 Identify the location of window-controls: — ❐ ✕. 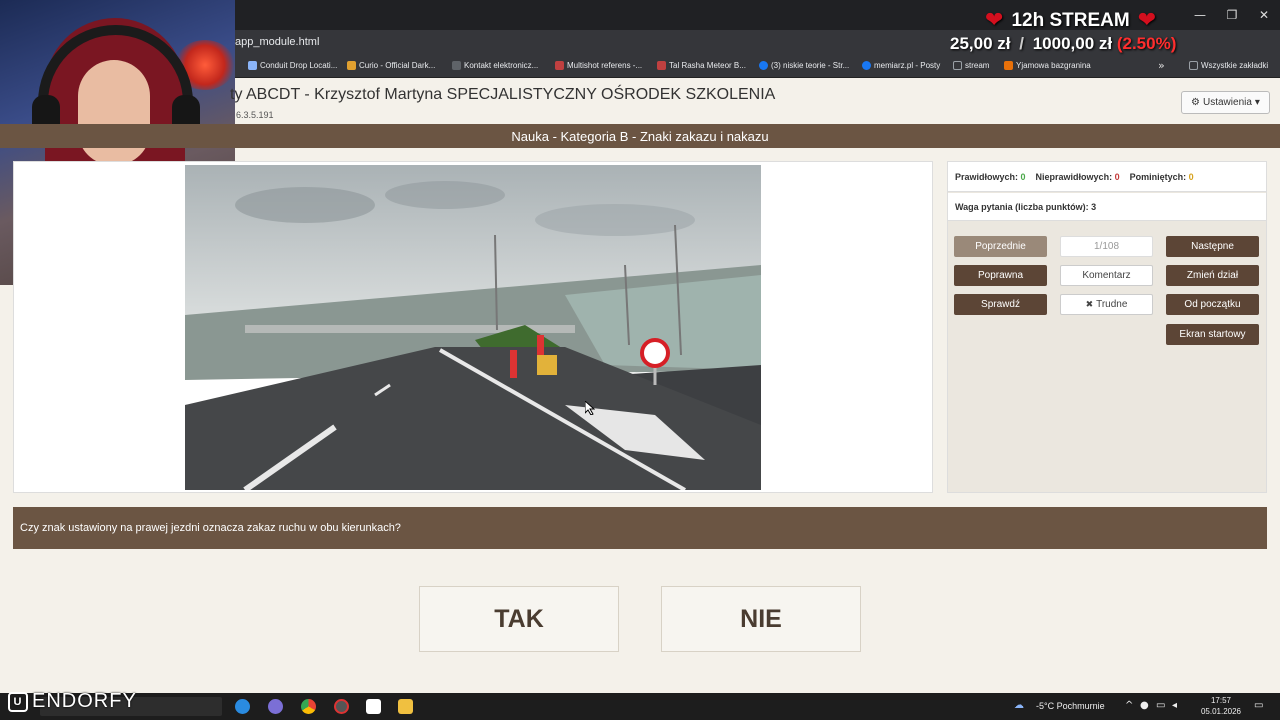
(1232, 15).